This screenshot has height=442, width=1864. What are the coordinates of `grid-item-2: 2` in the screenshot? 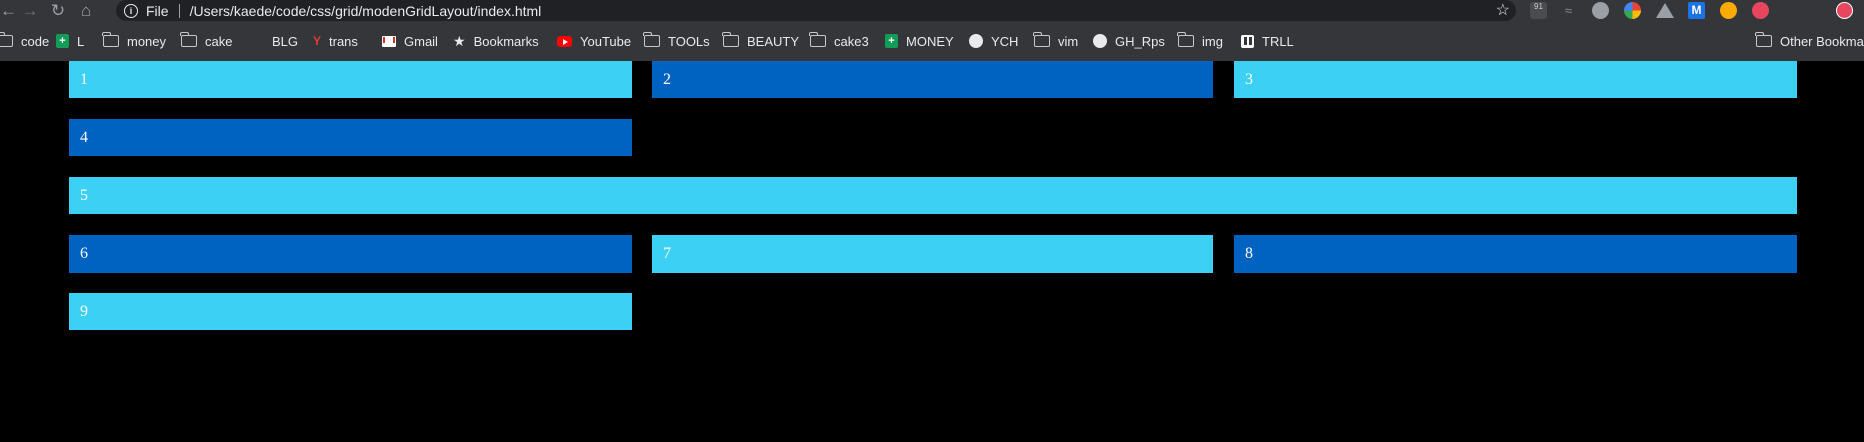 It's located at (932, 79).